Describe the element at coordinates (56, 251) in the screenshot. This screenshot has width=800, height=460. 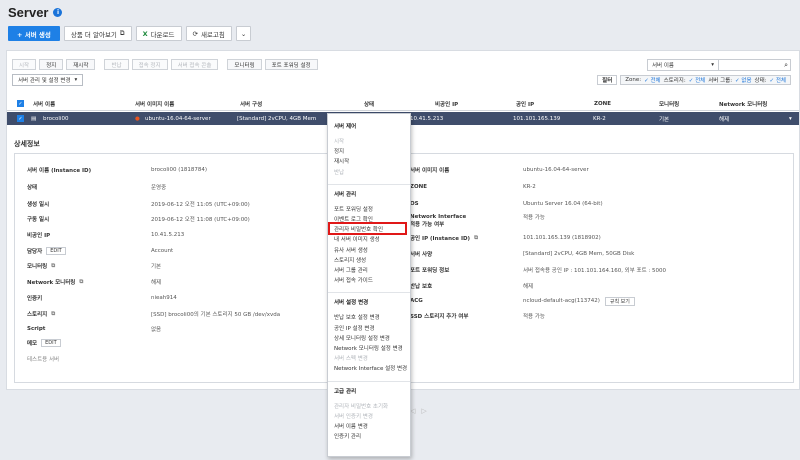
I see `edit-button: EDIT` at that location.